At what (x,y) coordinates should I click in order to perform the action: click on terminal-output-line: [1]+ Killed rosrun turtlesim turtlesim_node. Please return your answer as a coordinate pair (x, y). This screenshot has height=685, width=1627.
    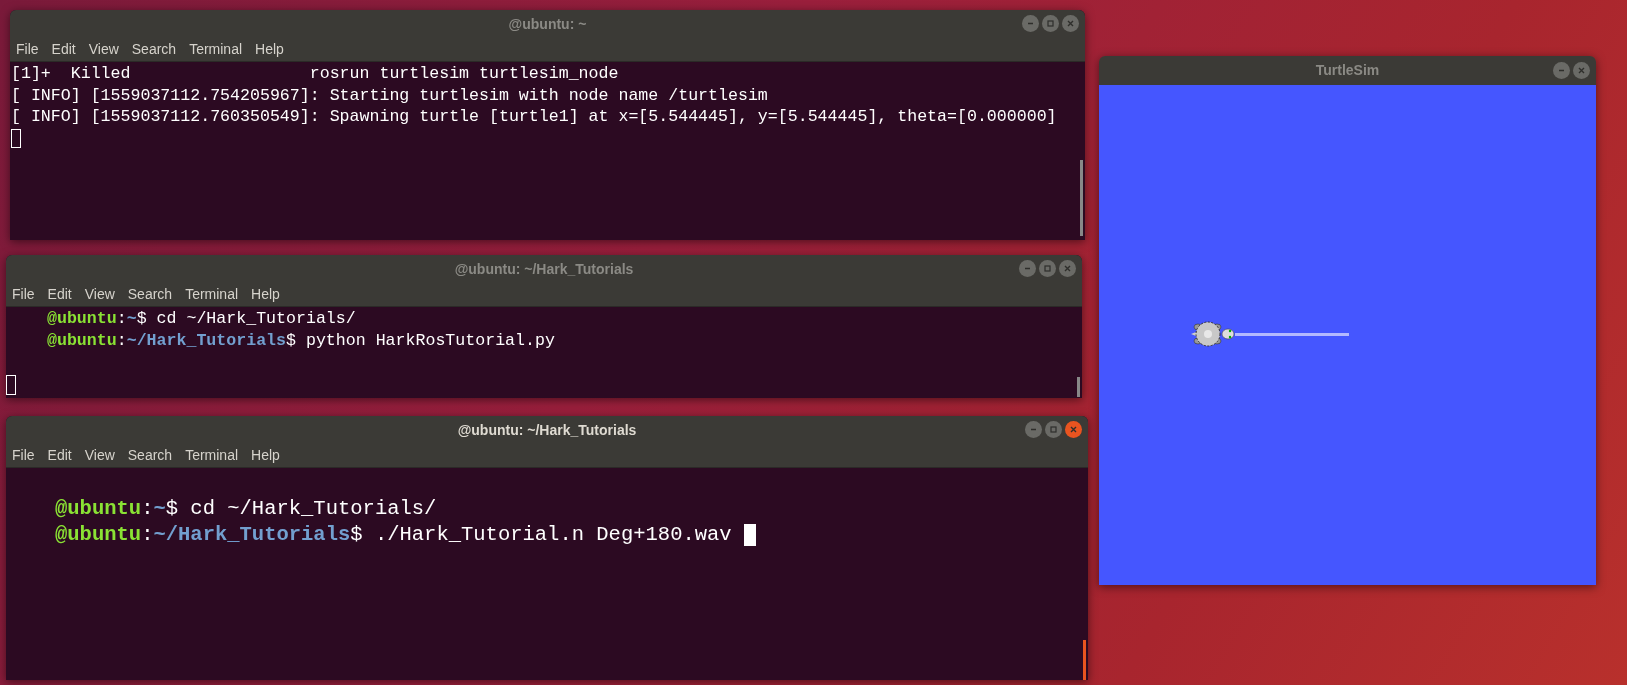
    Looking at the image, I should click on (315, 74).